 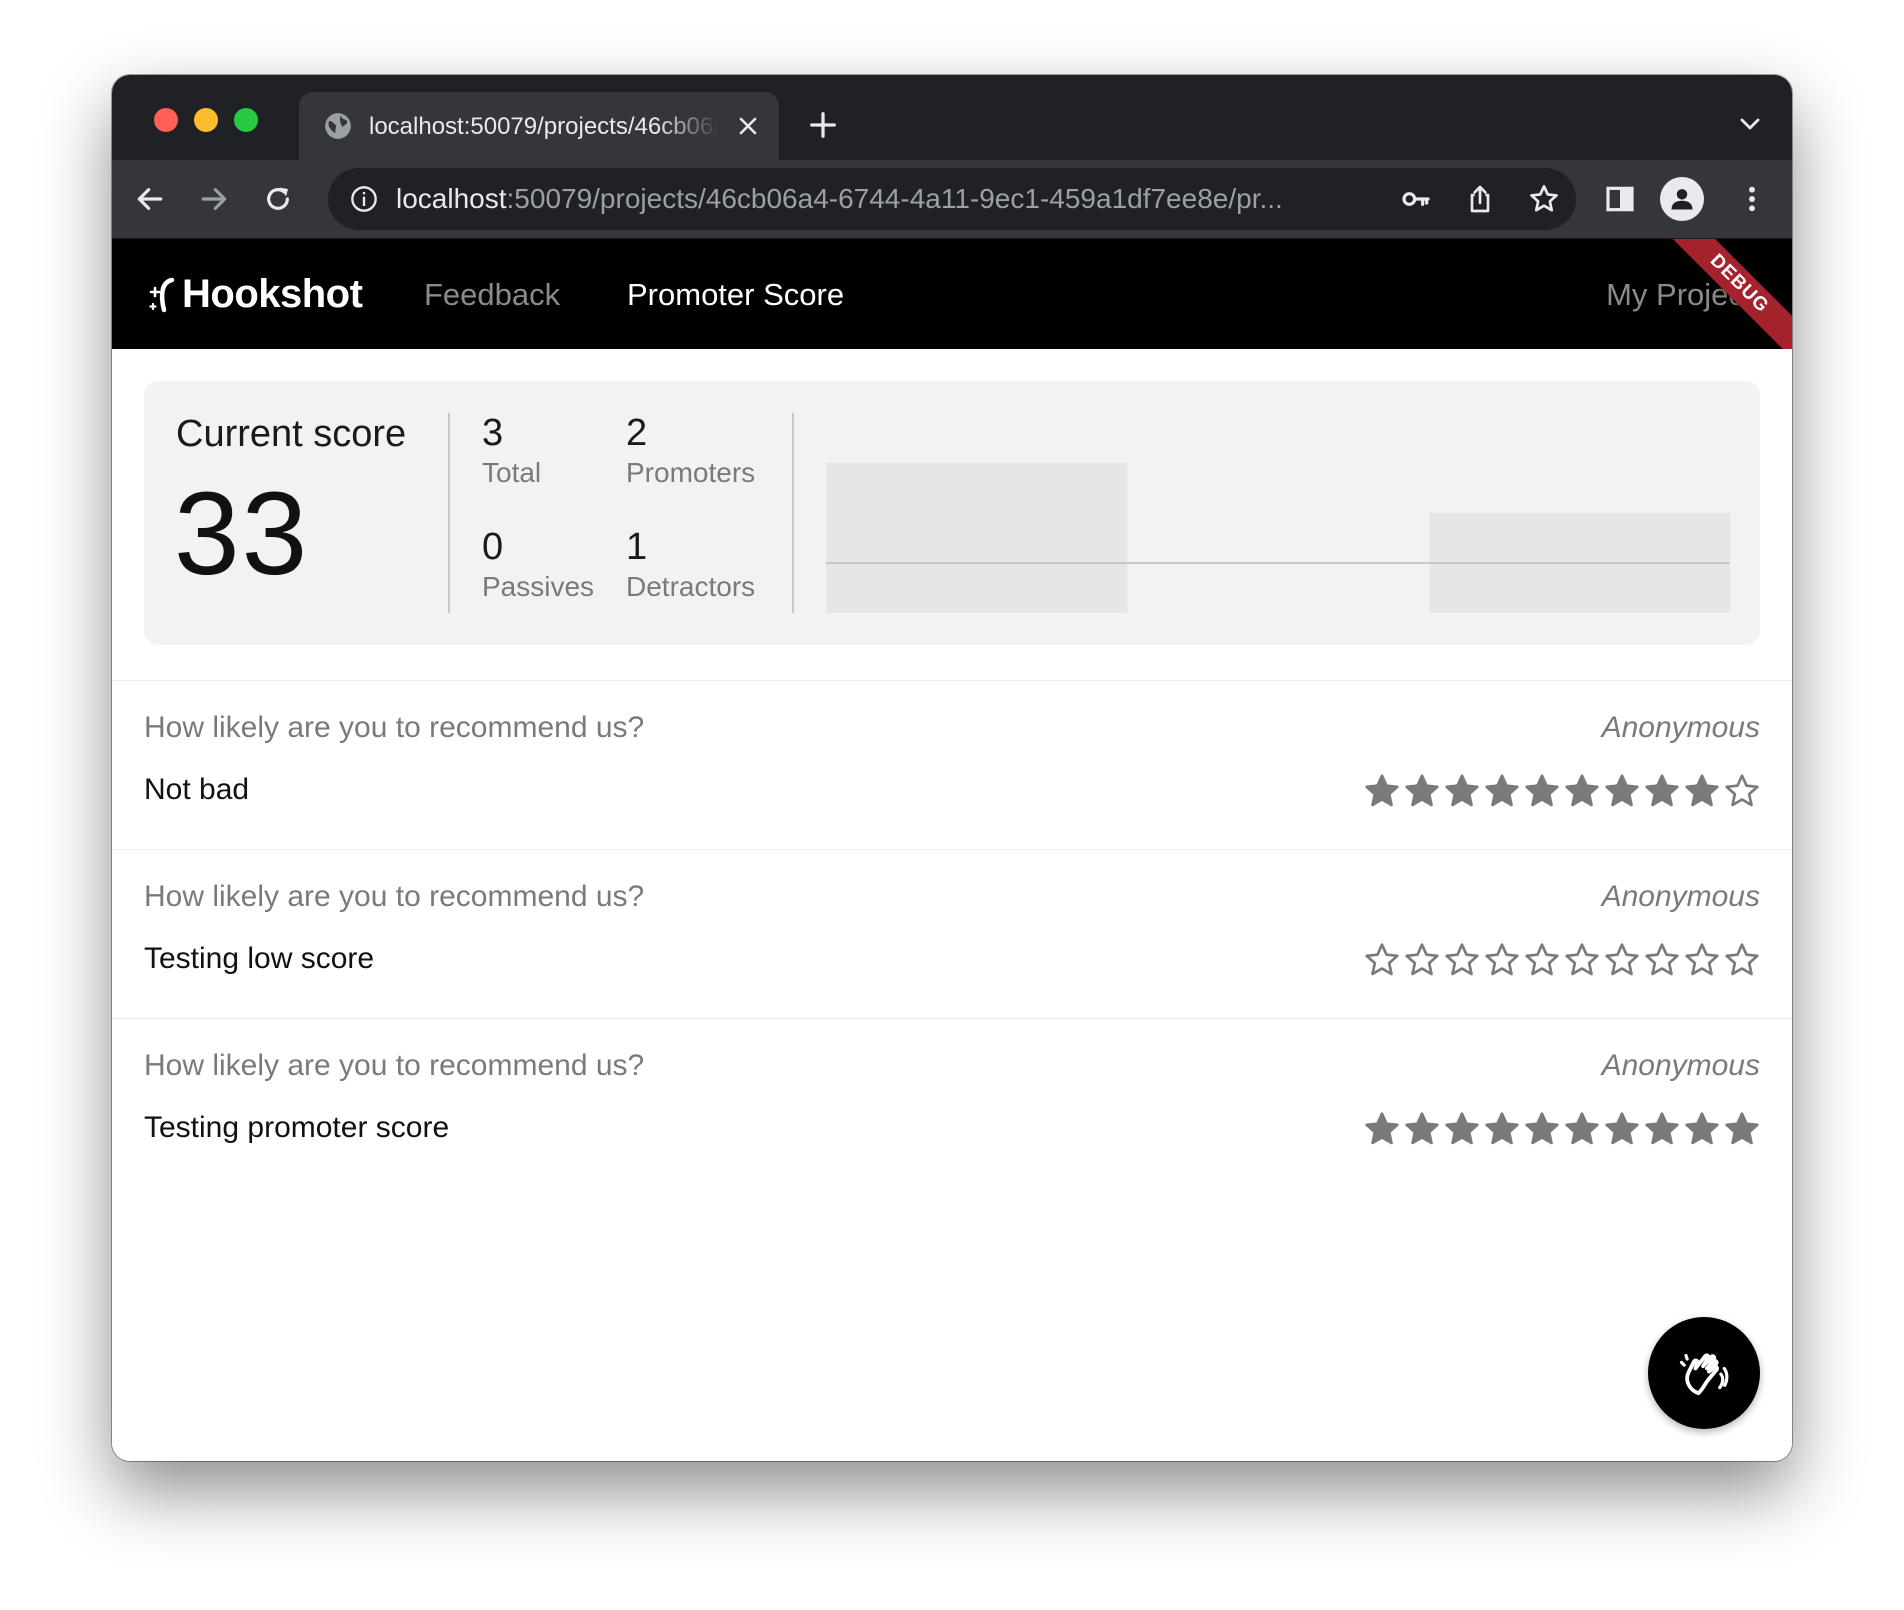 I want to click on response-text: Testing promoter score, so click(x=297, y=1127).